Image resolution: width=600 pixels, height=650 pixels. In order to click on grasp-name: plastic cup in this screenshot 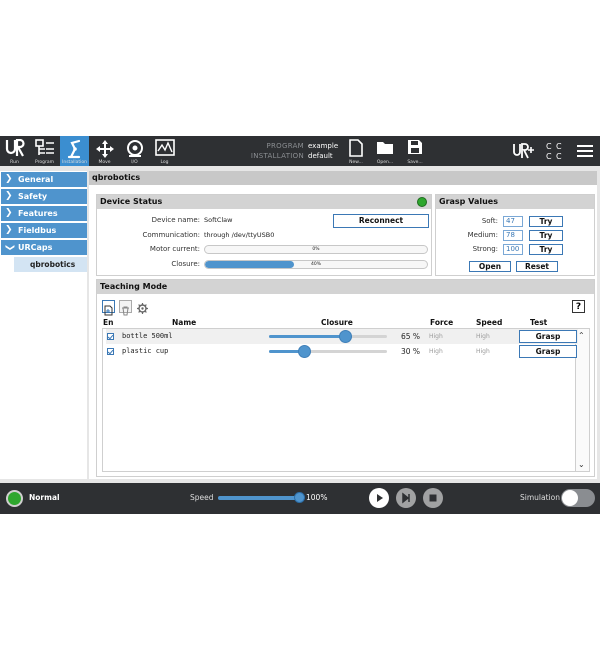, I will do `click(145, 351)`.